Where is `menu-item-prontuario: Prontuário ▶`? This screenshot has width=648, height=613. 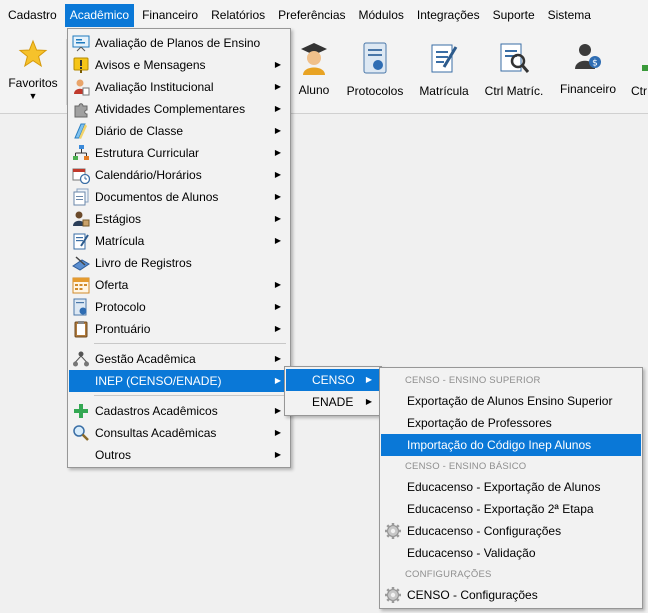 menu-item-prontuario: Prontuário ▶ is located at coordinates (179, 329).